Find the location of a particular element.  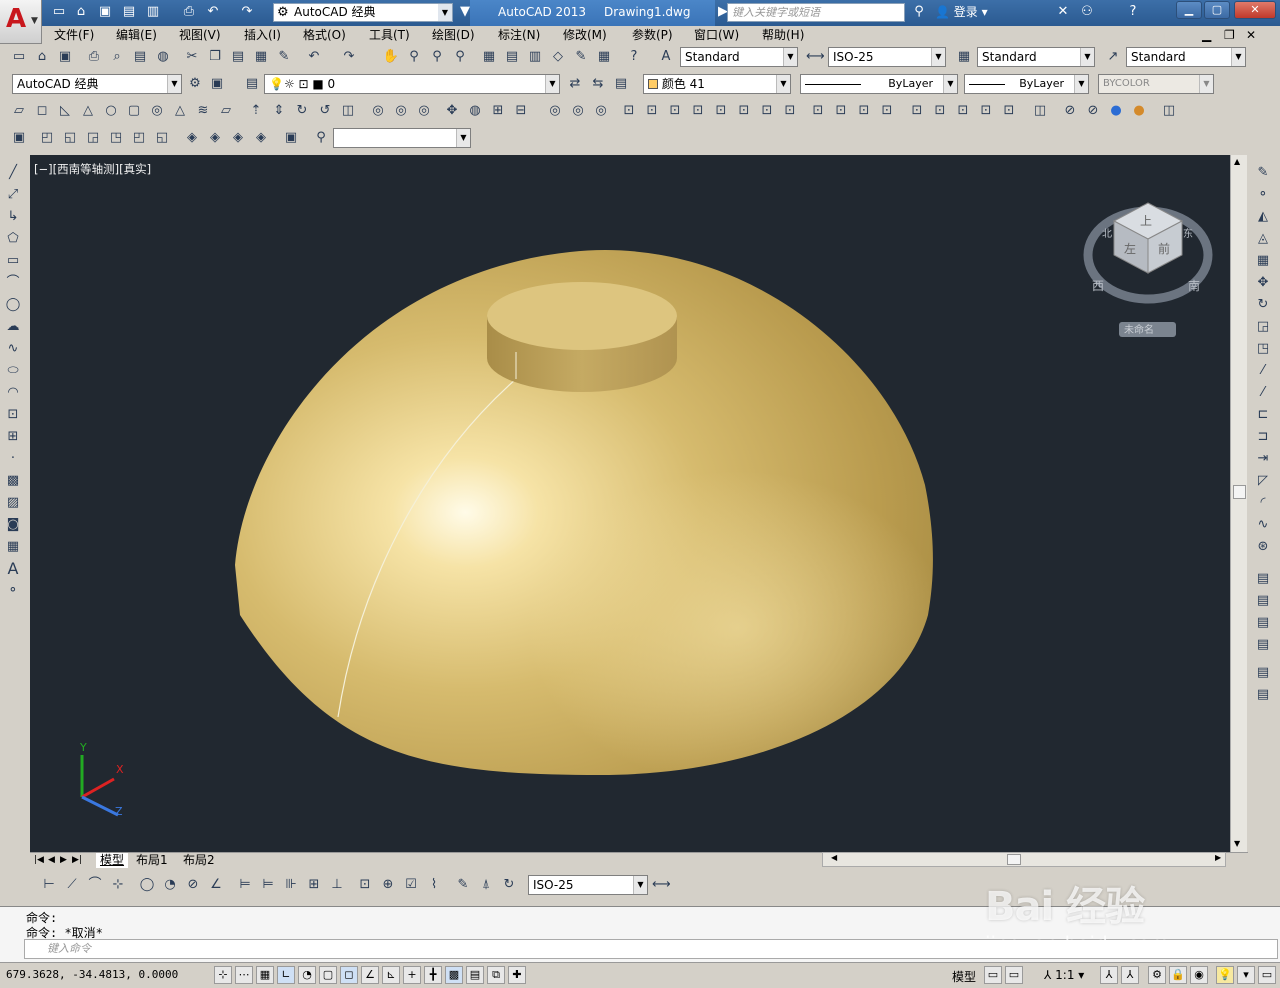

3d-print-icon: ◍ is located at coordinates (163, 57).